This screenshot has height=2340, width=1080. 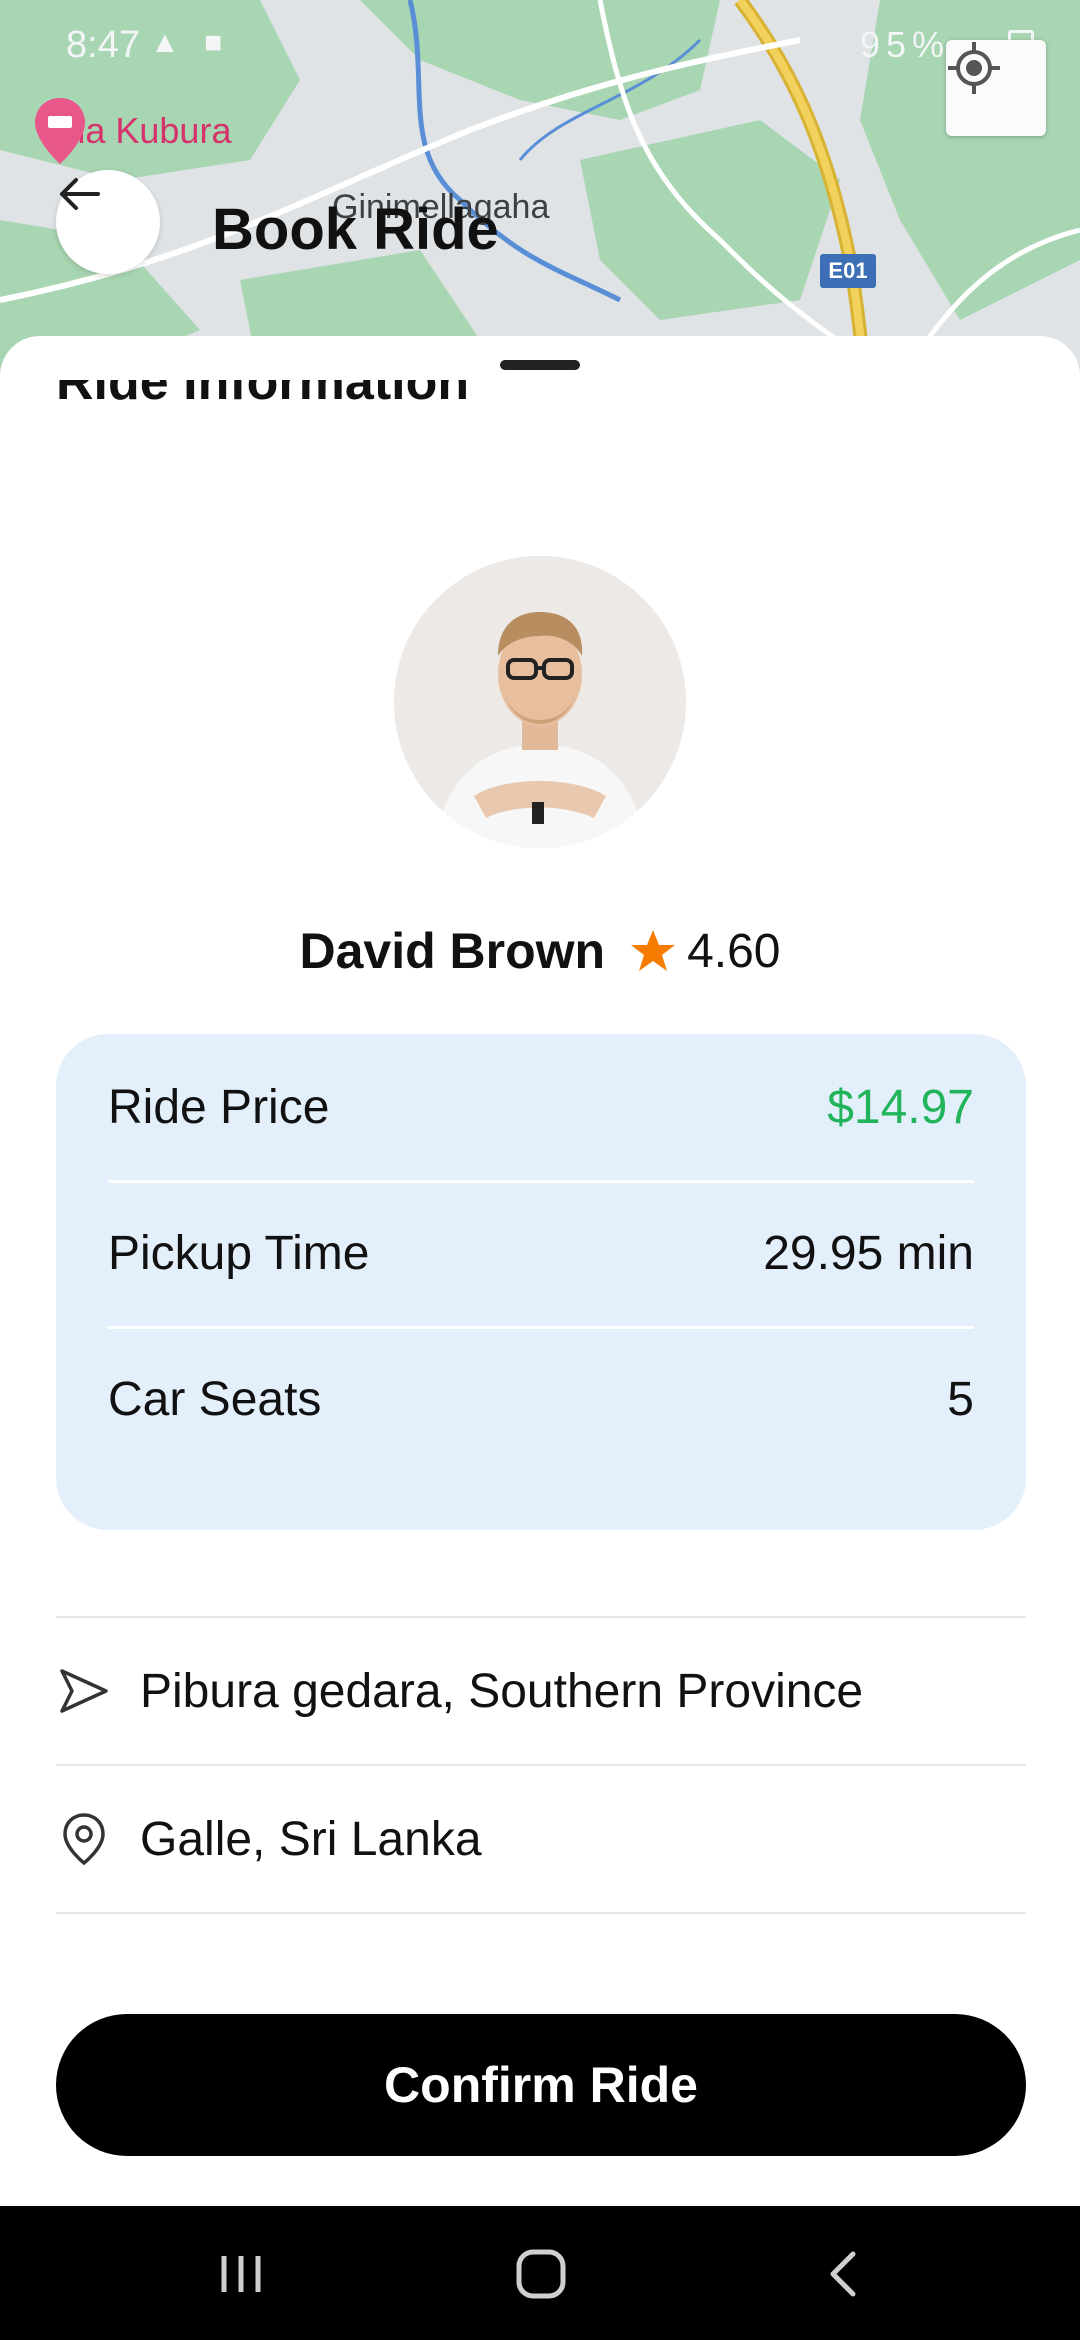 I want to click on ride-price-label: Ride Price, so click(x=219, y=1107).